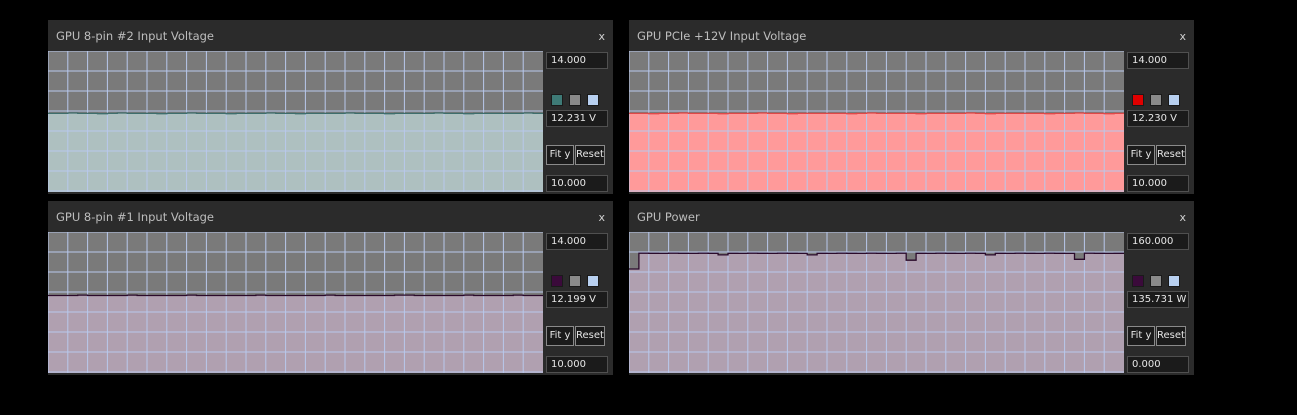 This screenshot has height=415, width=1297. Describe the element at coordinates (577, 299) in the screenshot. I see `current-value-readout: 12.199 V` at that location.